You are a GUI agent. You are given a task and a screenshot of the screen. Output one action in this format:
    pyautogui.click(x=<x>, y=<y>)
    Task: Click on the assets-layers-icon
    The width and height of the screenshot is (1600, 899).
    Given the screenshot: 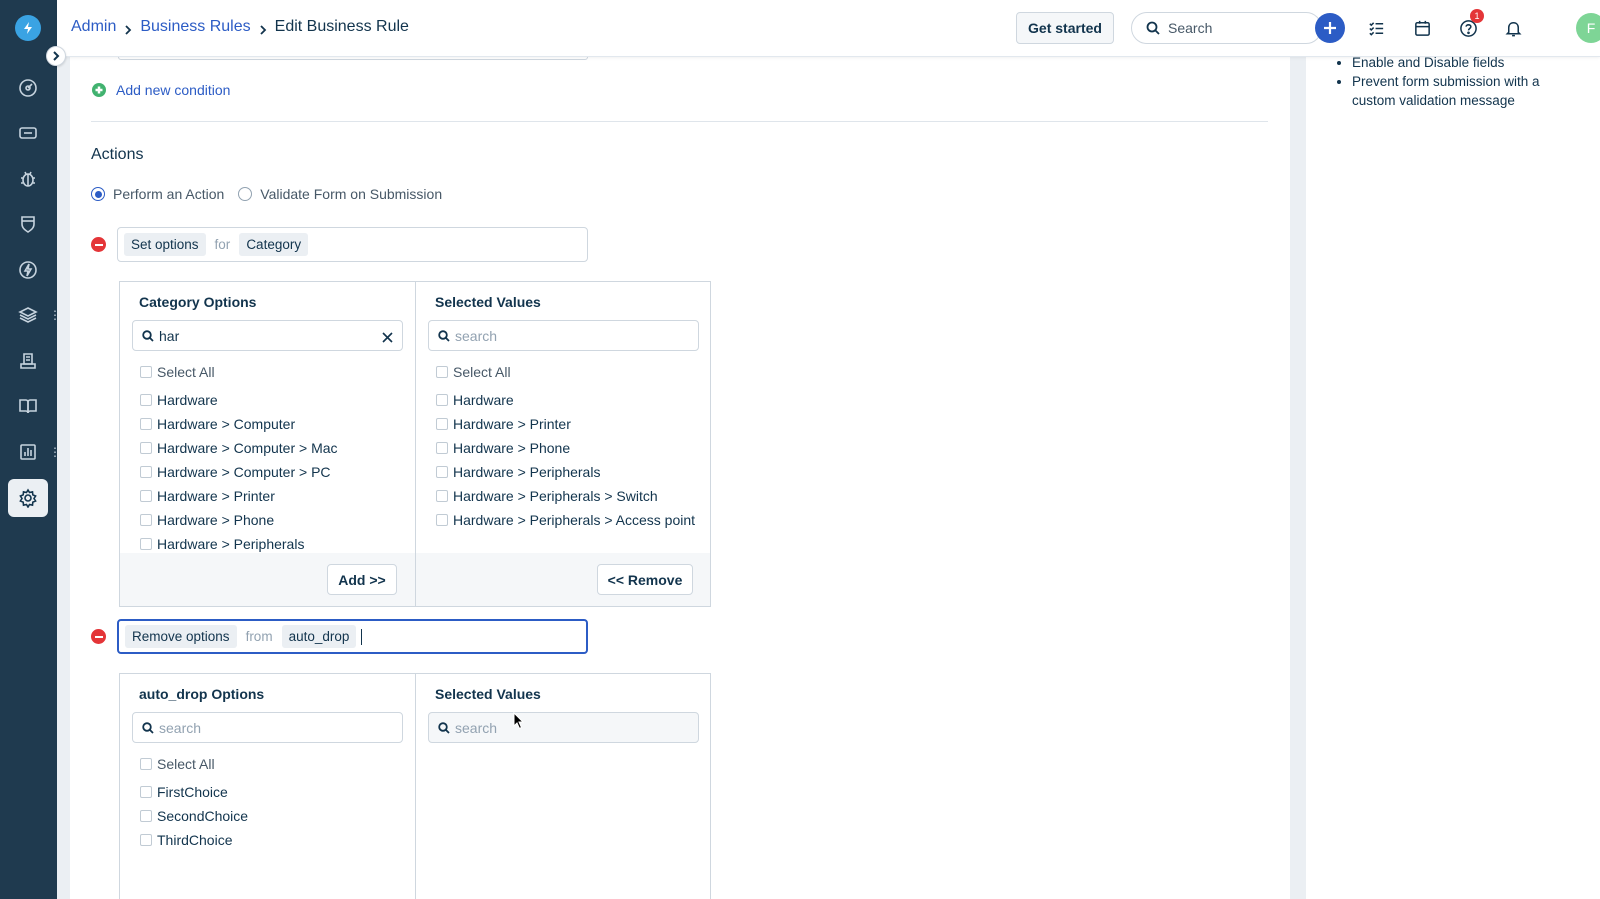 What is the action you would take?
    pyautogui.click(x=28, y=315)
    